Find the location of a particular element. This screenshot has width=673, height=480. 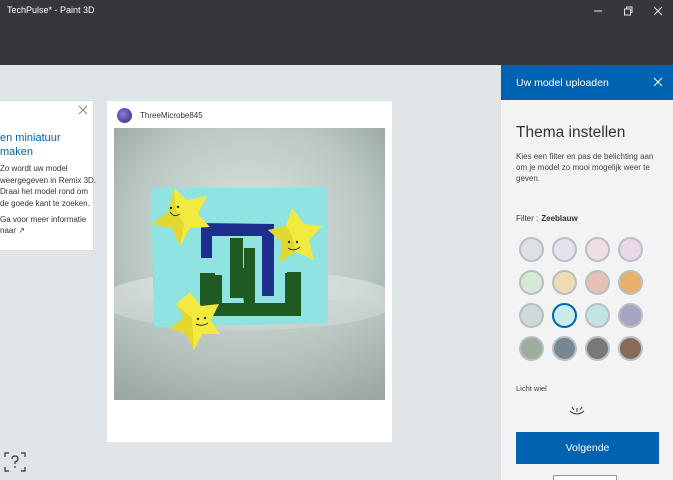

tip-more-info-link: Ga voor meer informatie naar ↗ is located at coordinates (46, 225).